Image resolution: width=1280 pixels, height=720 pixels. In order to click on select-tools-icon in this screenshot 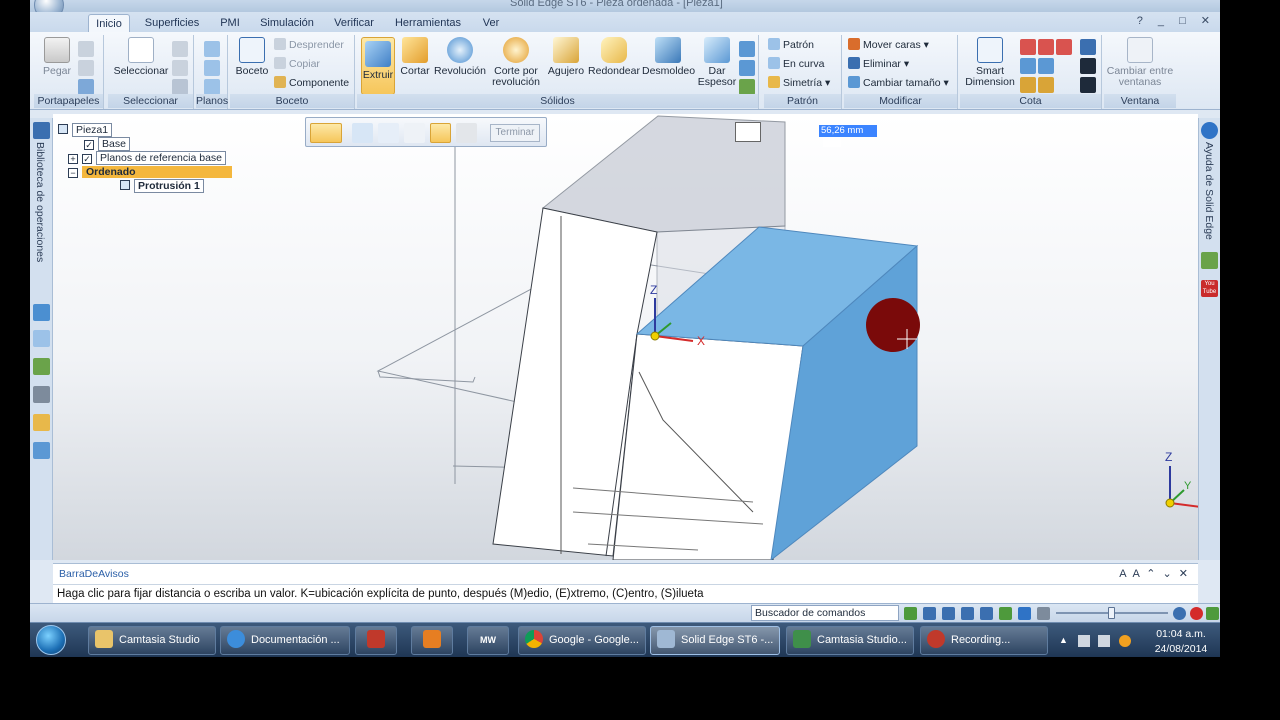, I will do `click(180, 87)`.